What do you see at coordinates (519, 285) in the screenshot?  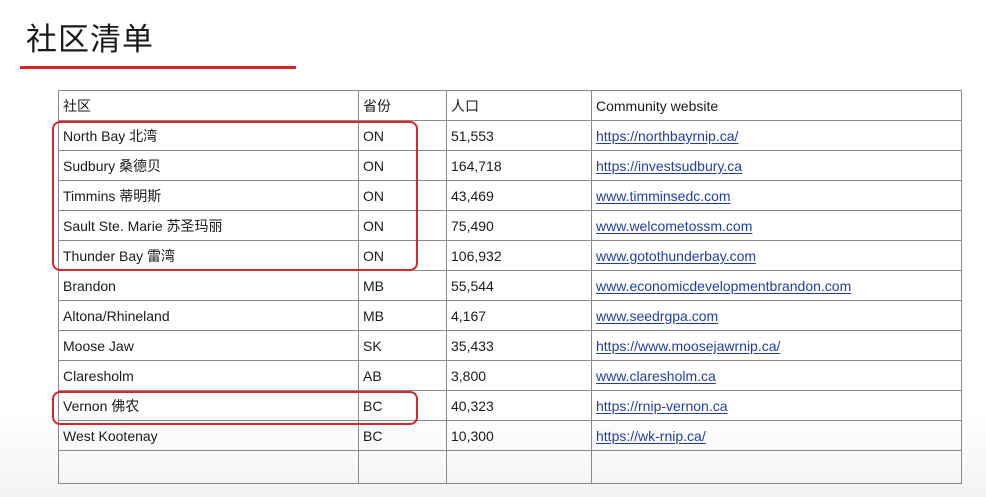 I see `population-cell: 55,544` at bounding box center [519, 285].